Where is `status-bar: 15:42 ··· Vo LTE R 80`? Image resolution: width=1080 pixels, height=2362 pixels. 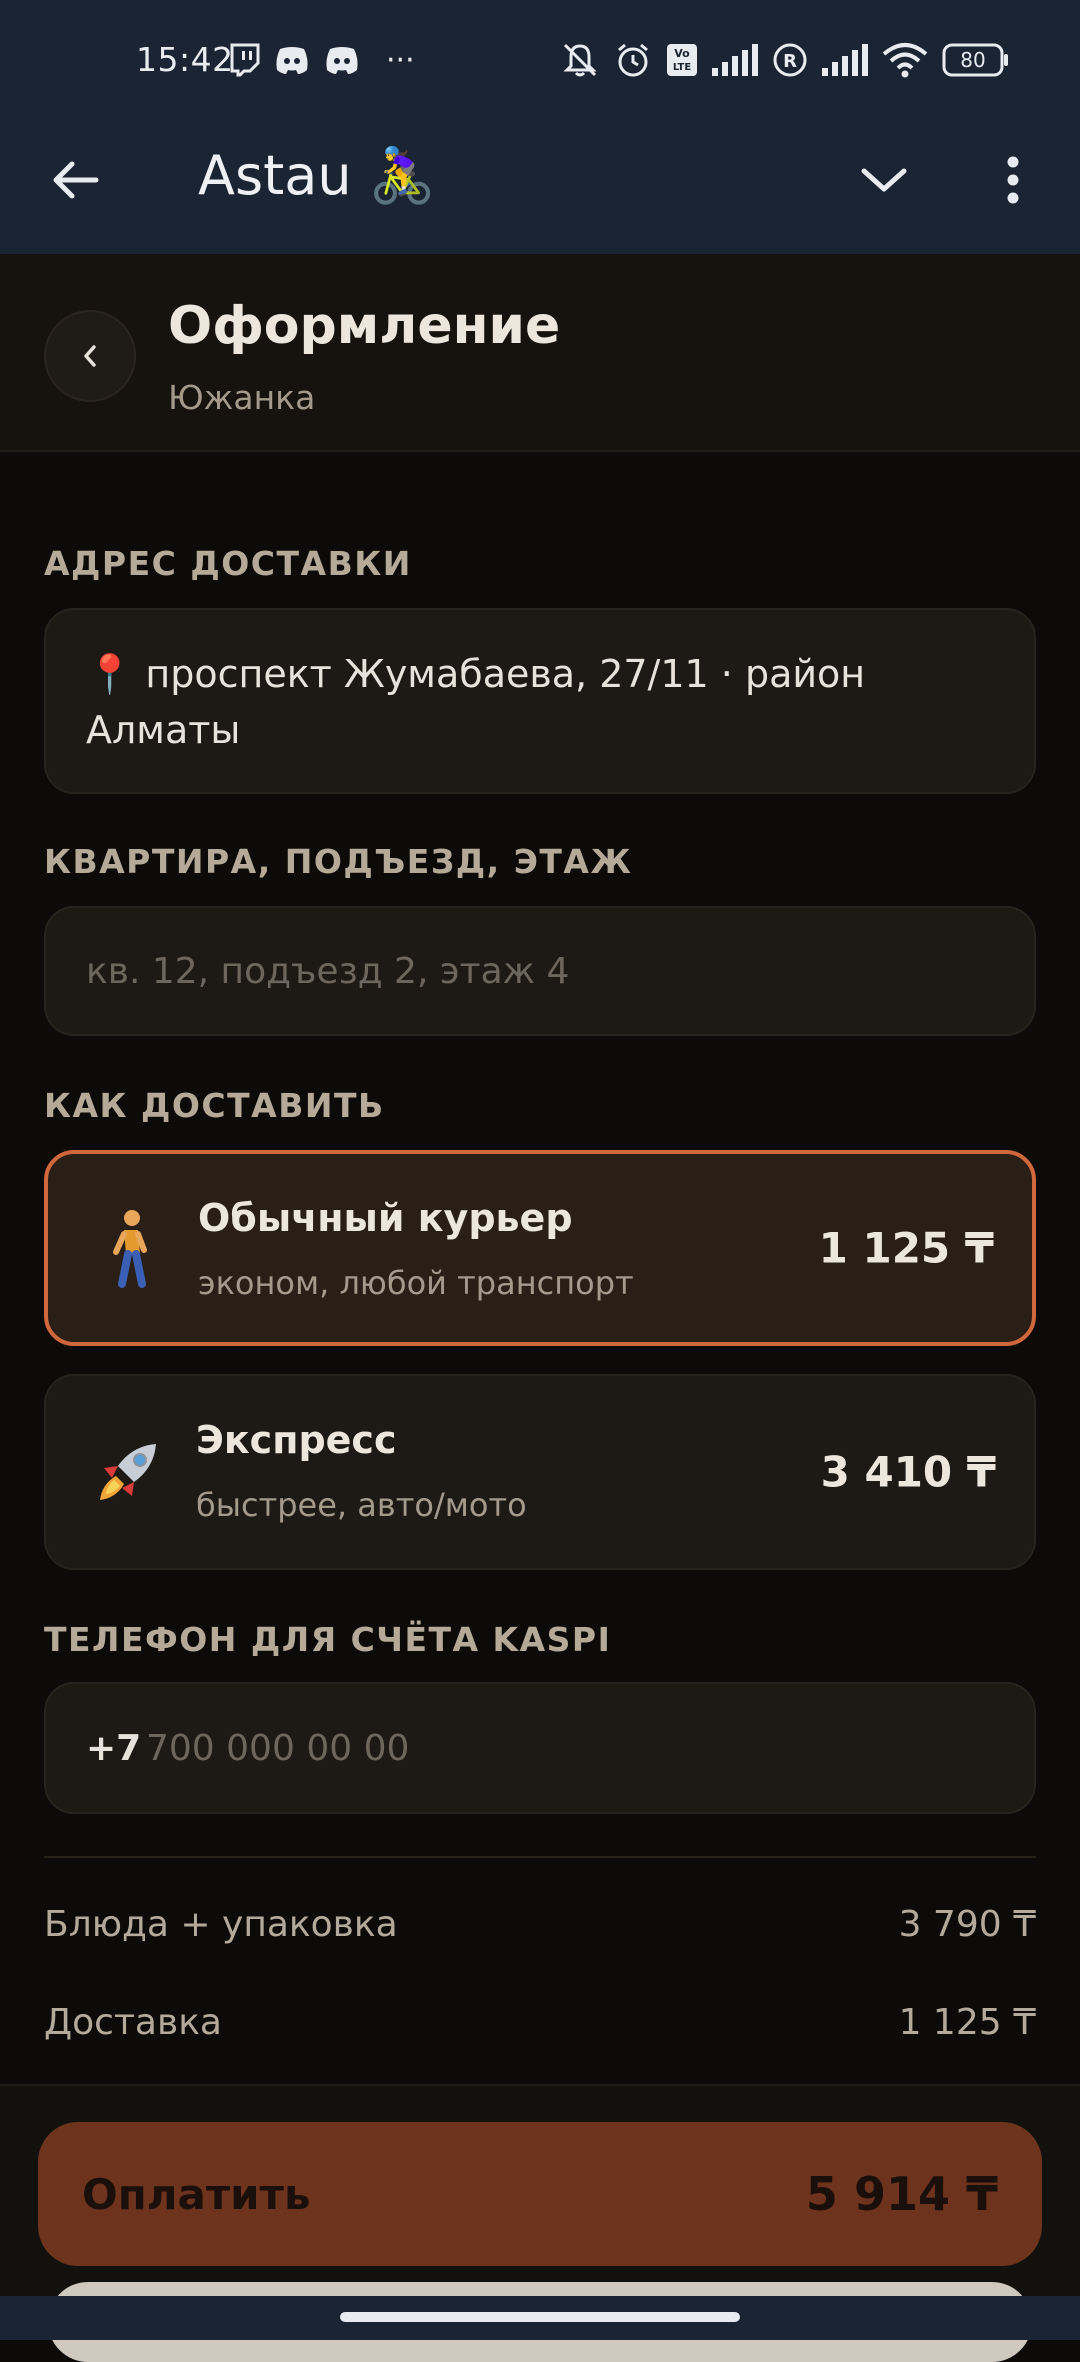
status-bar: 15:42 ··· Vo LTE R 80 is located at coordinates (540, 62).